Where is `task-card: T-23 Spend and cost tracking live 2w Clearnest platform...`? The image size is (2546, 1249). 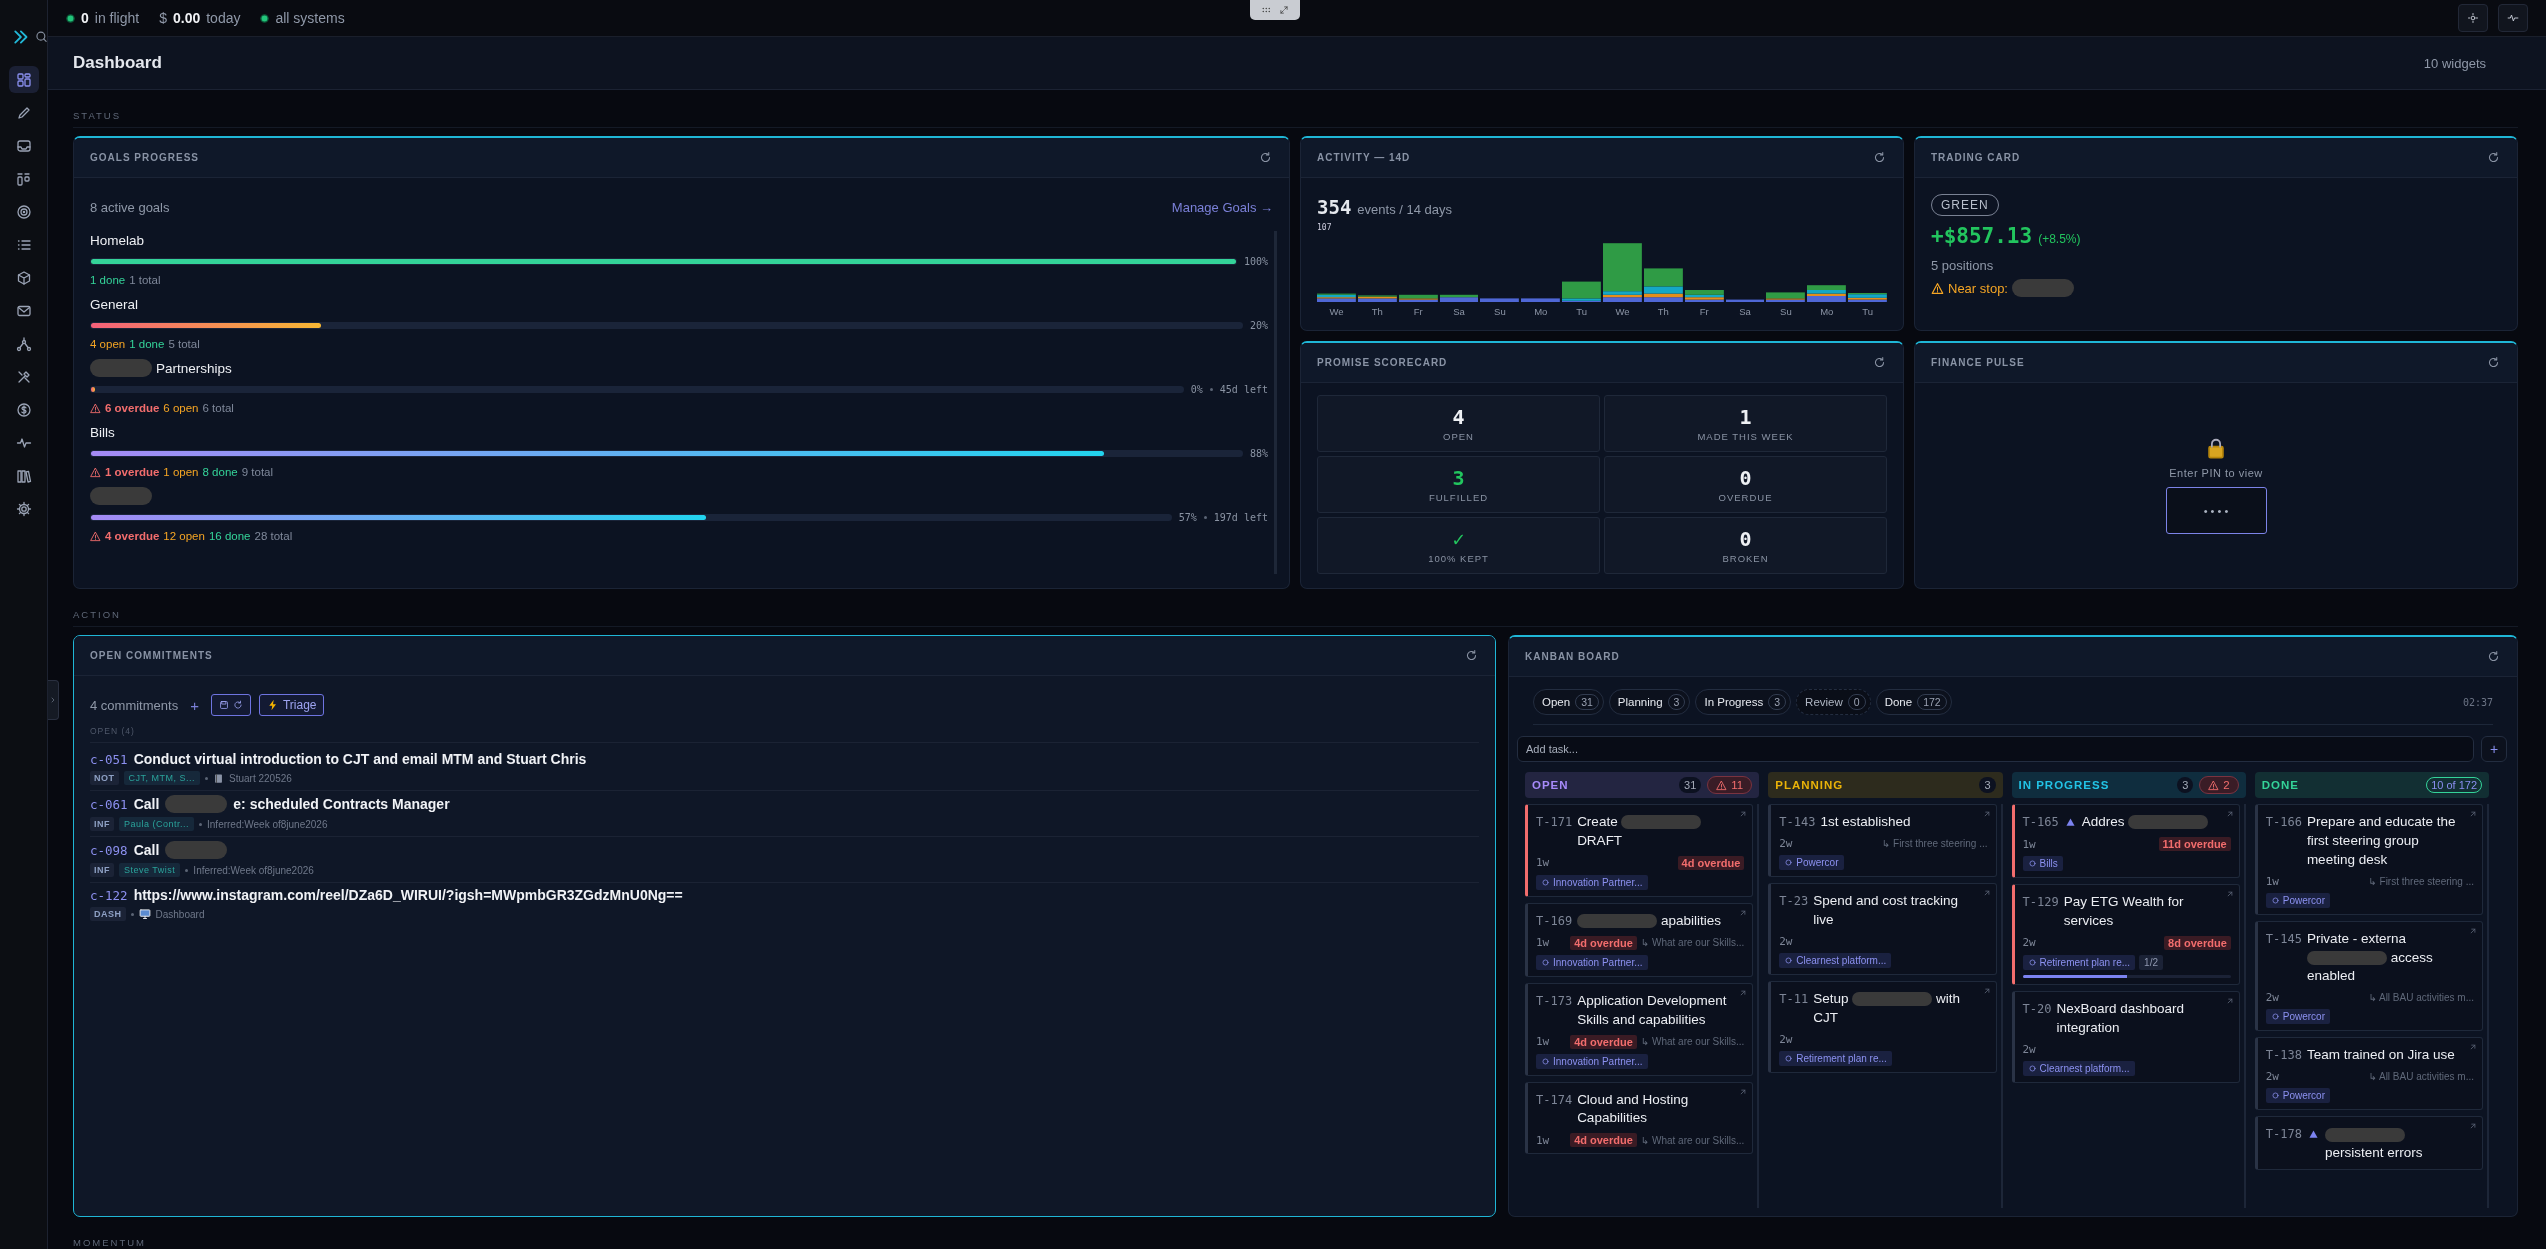 task-card: T-23 Spend and cost tracking live 2w Clearnest platform... is located at coordinates (1882, 929).